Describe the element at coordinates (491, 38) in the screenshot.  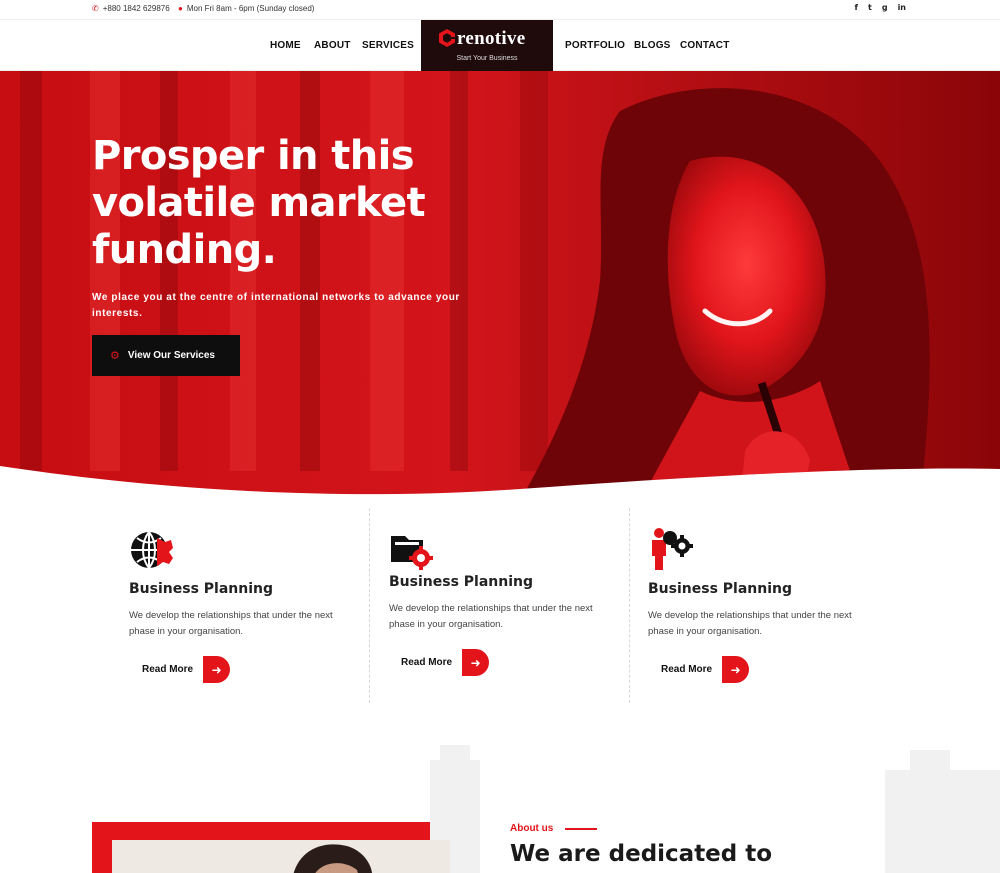
I see `logo-name: renotive` at that location.